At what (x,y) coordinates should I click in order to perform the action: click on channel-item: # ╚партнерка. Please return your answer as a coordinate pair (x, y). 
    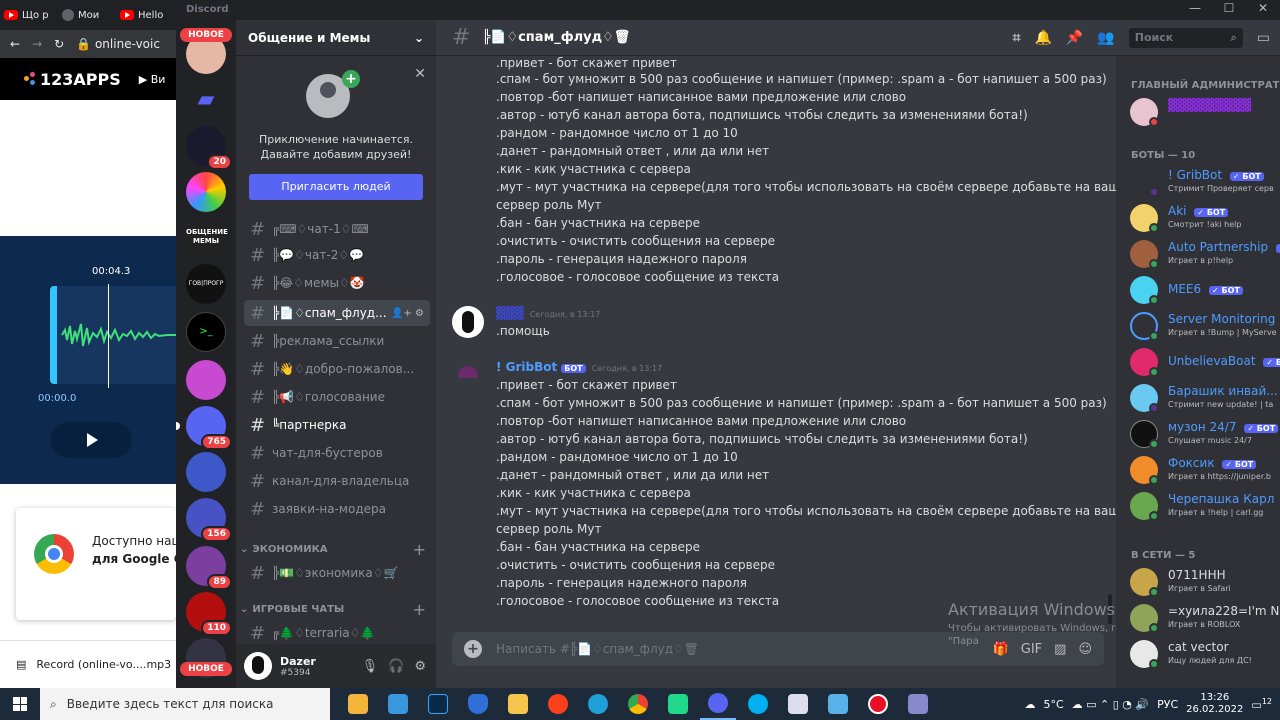
    Looking at the image, I should click on (337, 425).